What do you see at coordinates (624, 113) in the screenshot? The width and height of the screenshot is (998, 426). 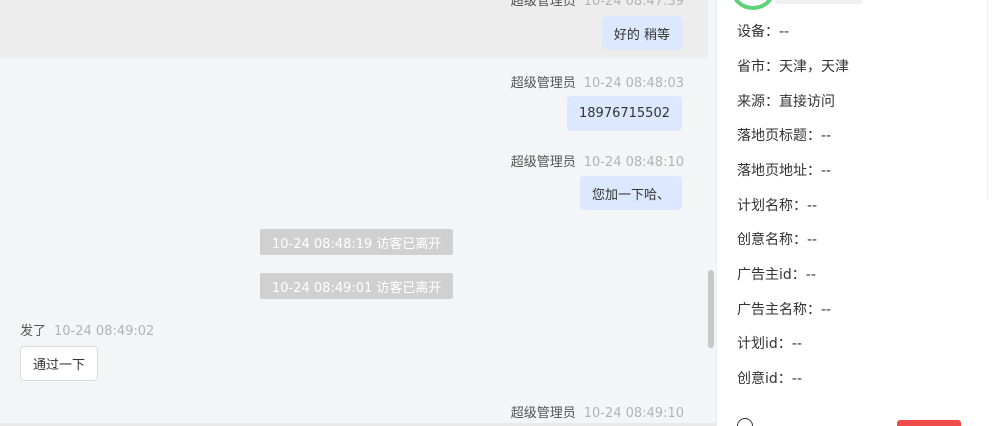 I see `message-bubble: 18976715502` at bounding box center [624, 113].